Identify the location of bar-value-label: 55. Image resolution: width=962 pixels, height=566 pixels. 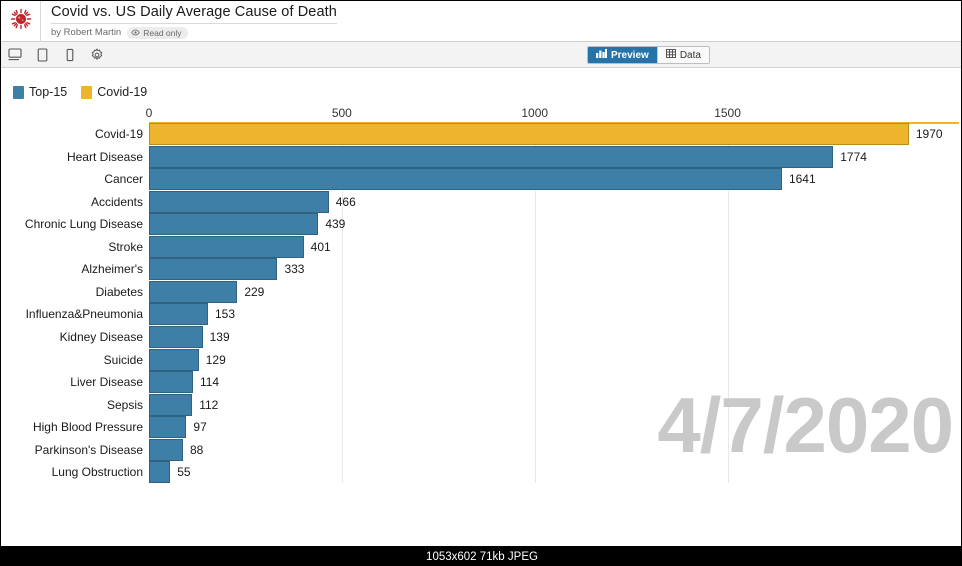
(184, 472).